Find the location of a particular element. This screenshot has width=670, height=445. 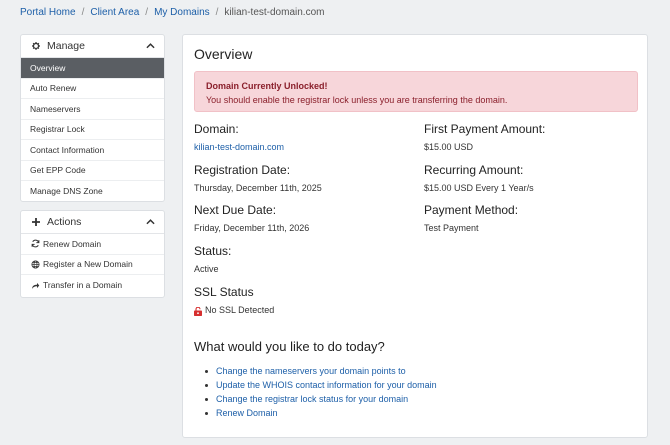

recurring-amount-value: $15.00 USD Every 1 Year/s is located at coordinates (479, 188).